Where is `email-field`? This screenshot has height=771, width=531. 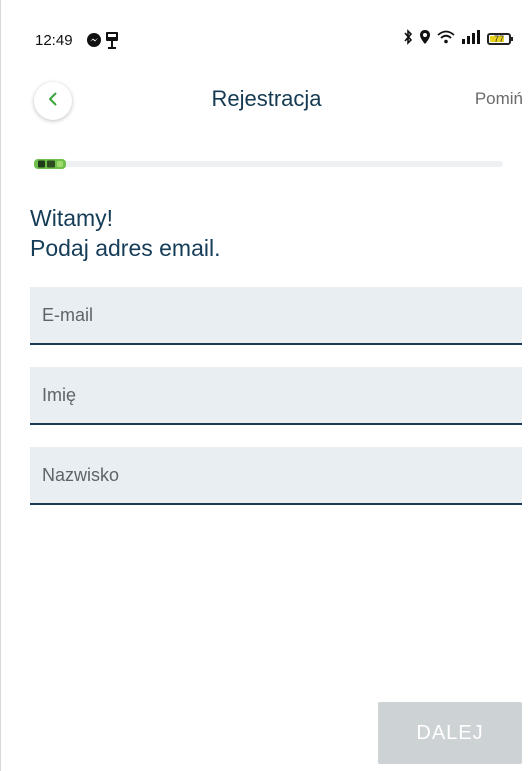
email-field is located at coordinates (276, 316).